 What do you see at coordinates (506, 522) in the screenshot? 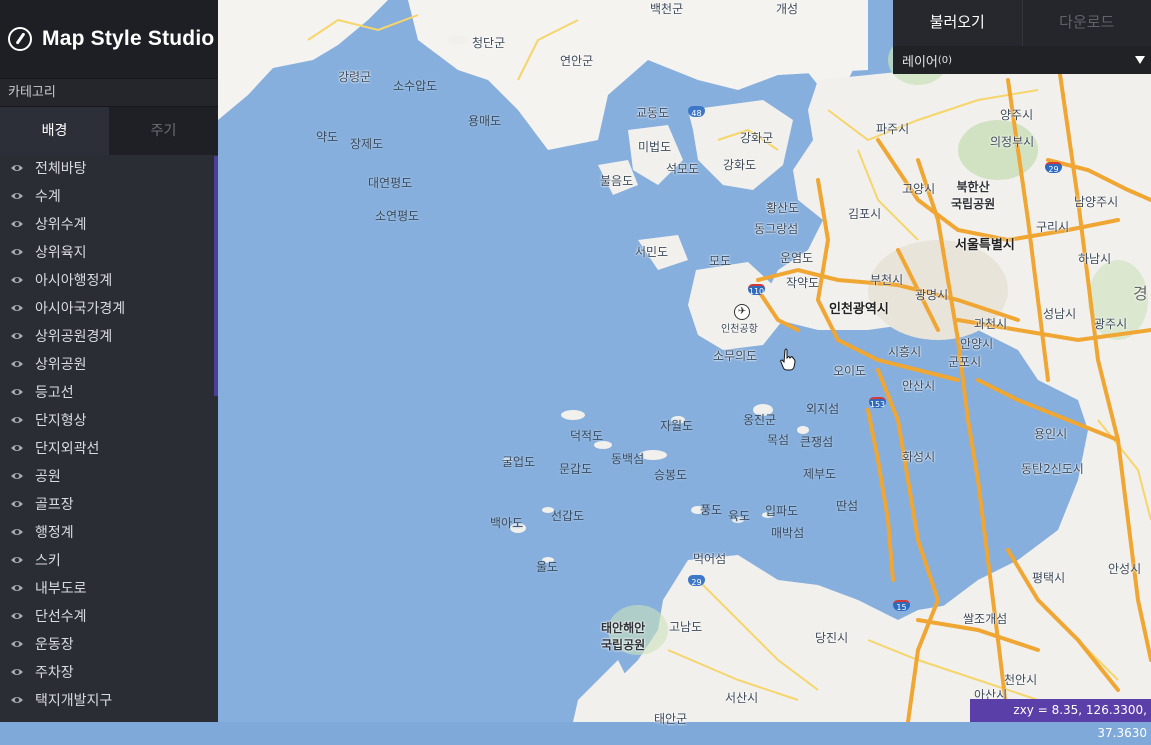
I see `map-label: 백아도` at bounding box center [506, 522].